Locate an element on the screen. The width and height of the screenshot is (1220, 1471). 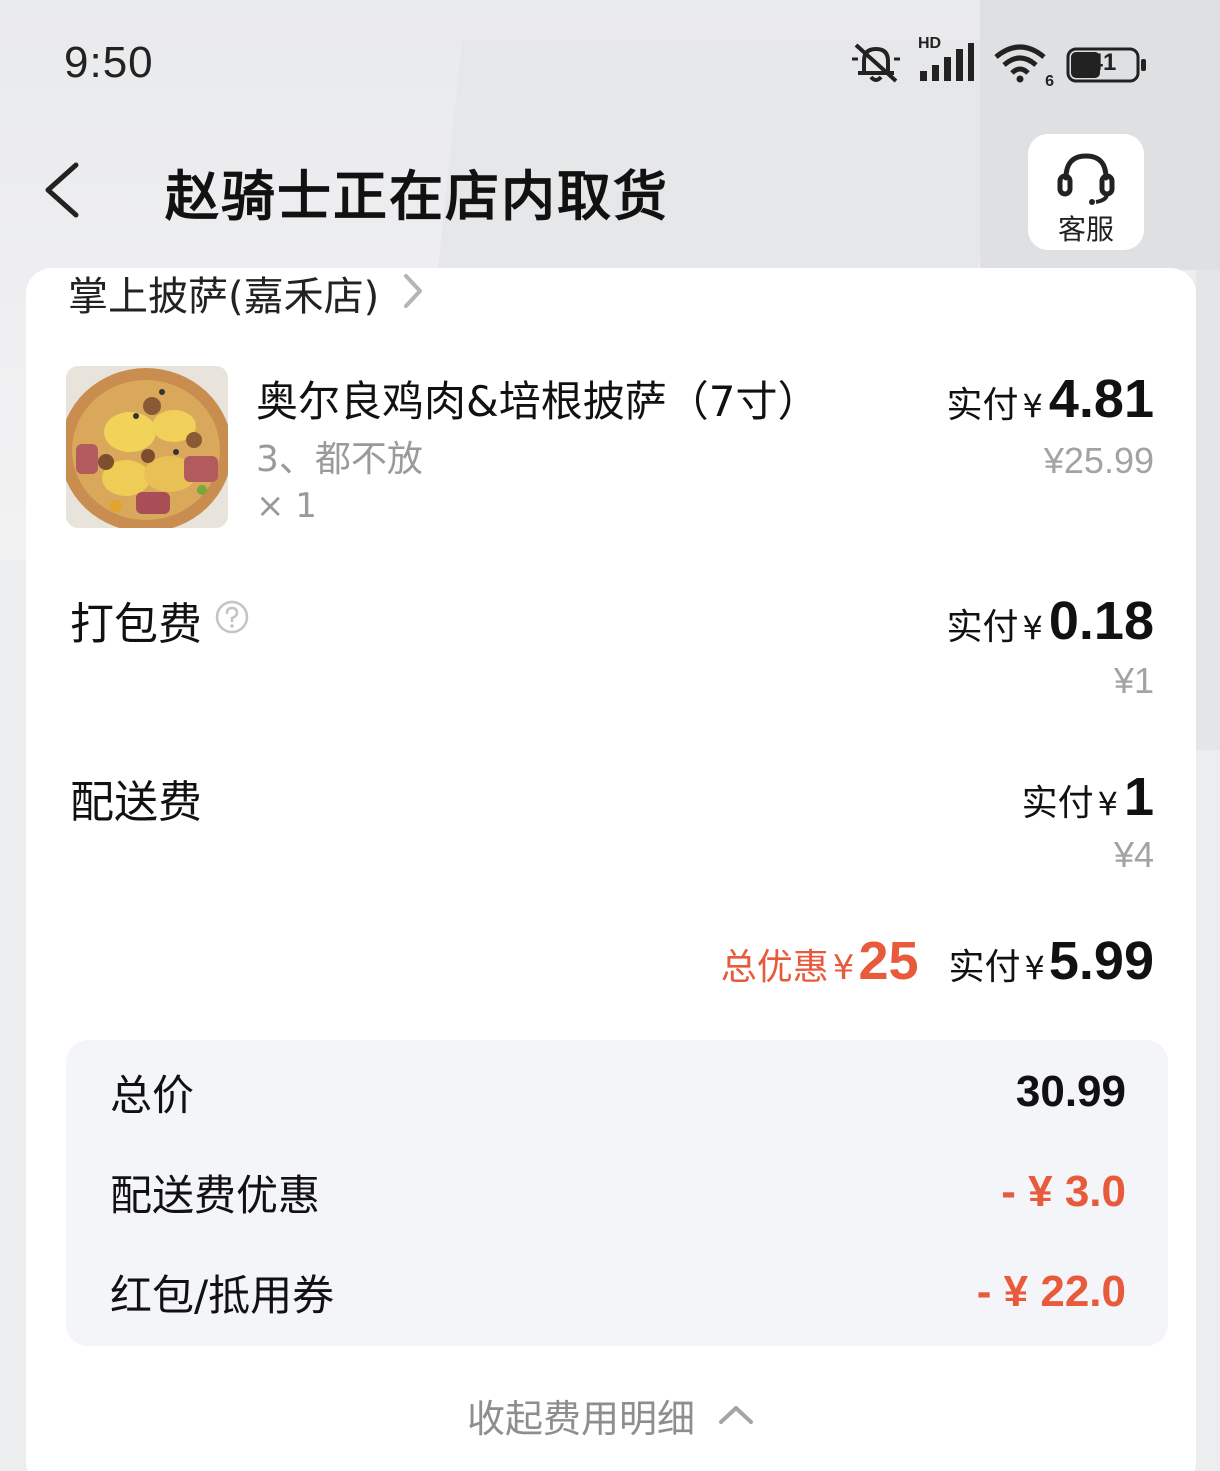
help-icon is located at coordinates (232, 620).